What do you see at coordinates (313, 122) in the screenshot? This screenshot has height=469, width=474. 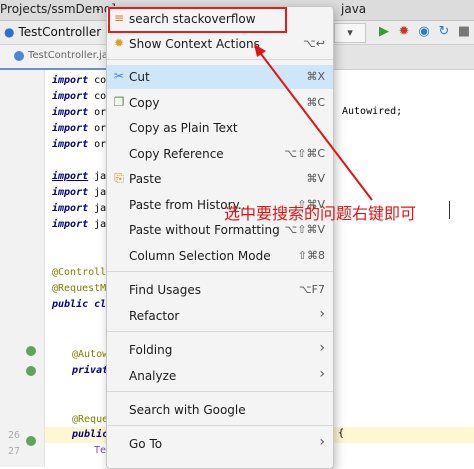 I see `arrow-icon` at bounding box center [313, 122].